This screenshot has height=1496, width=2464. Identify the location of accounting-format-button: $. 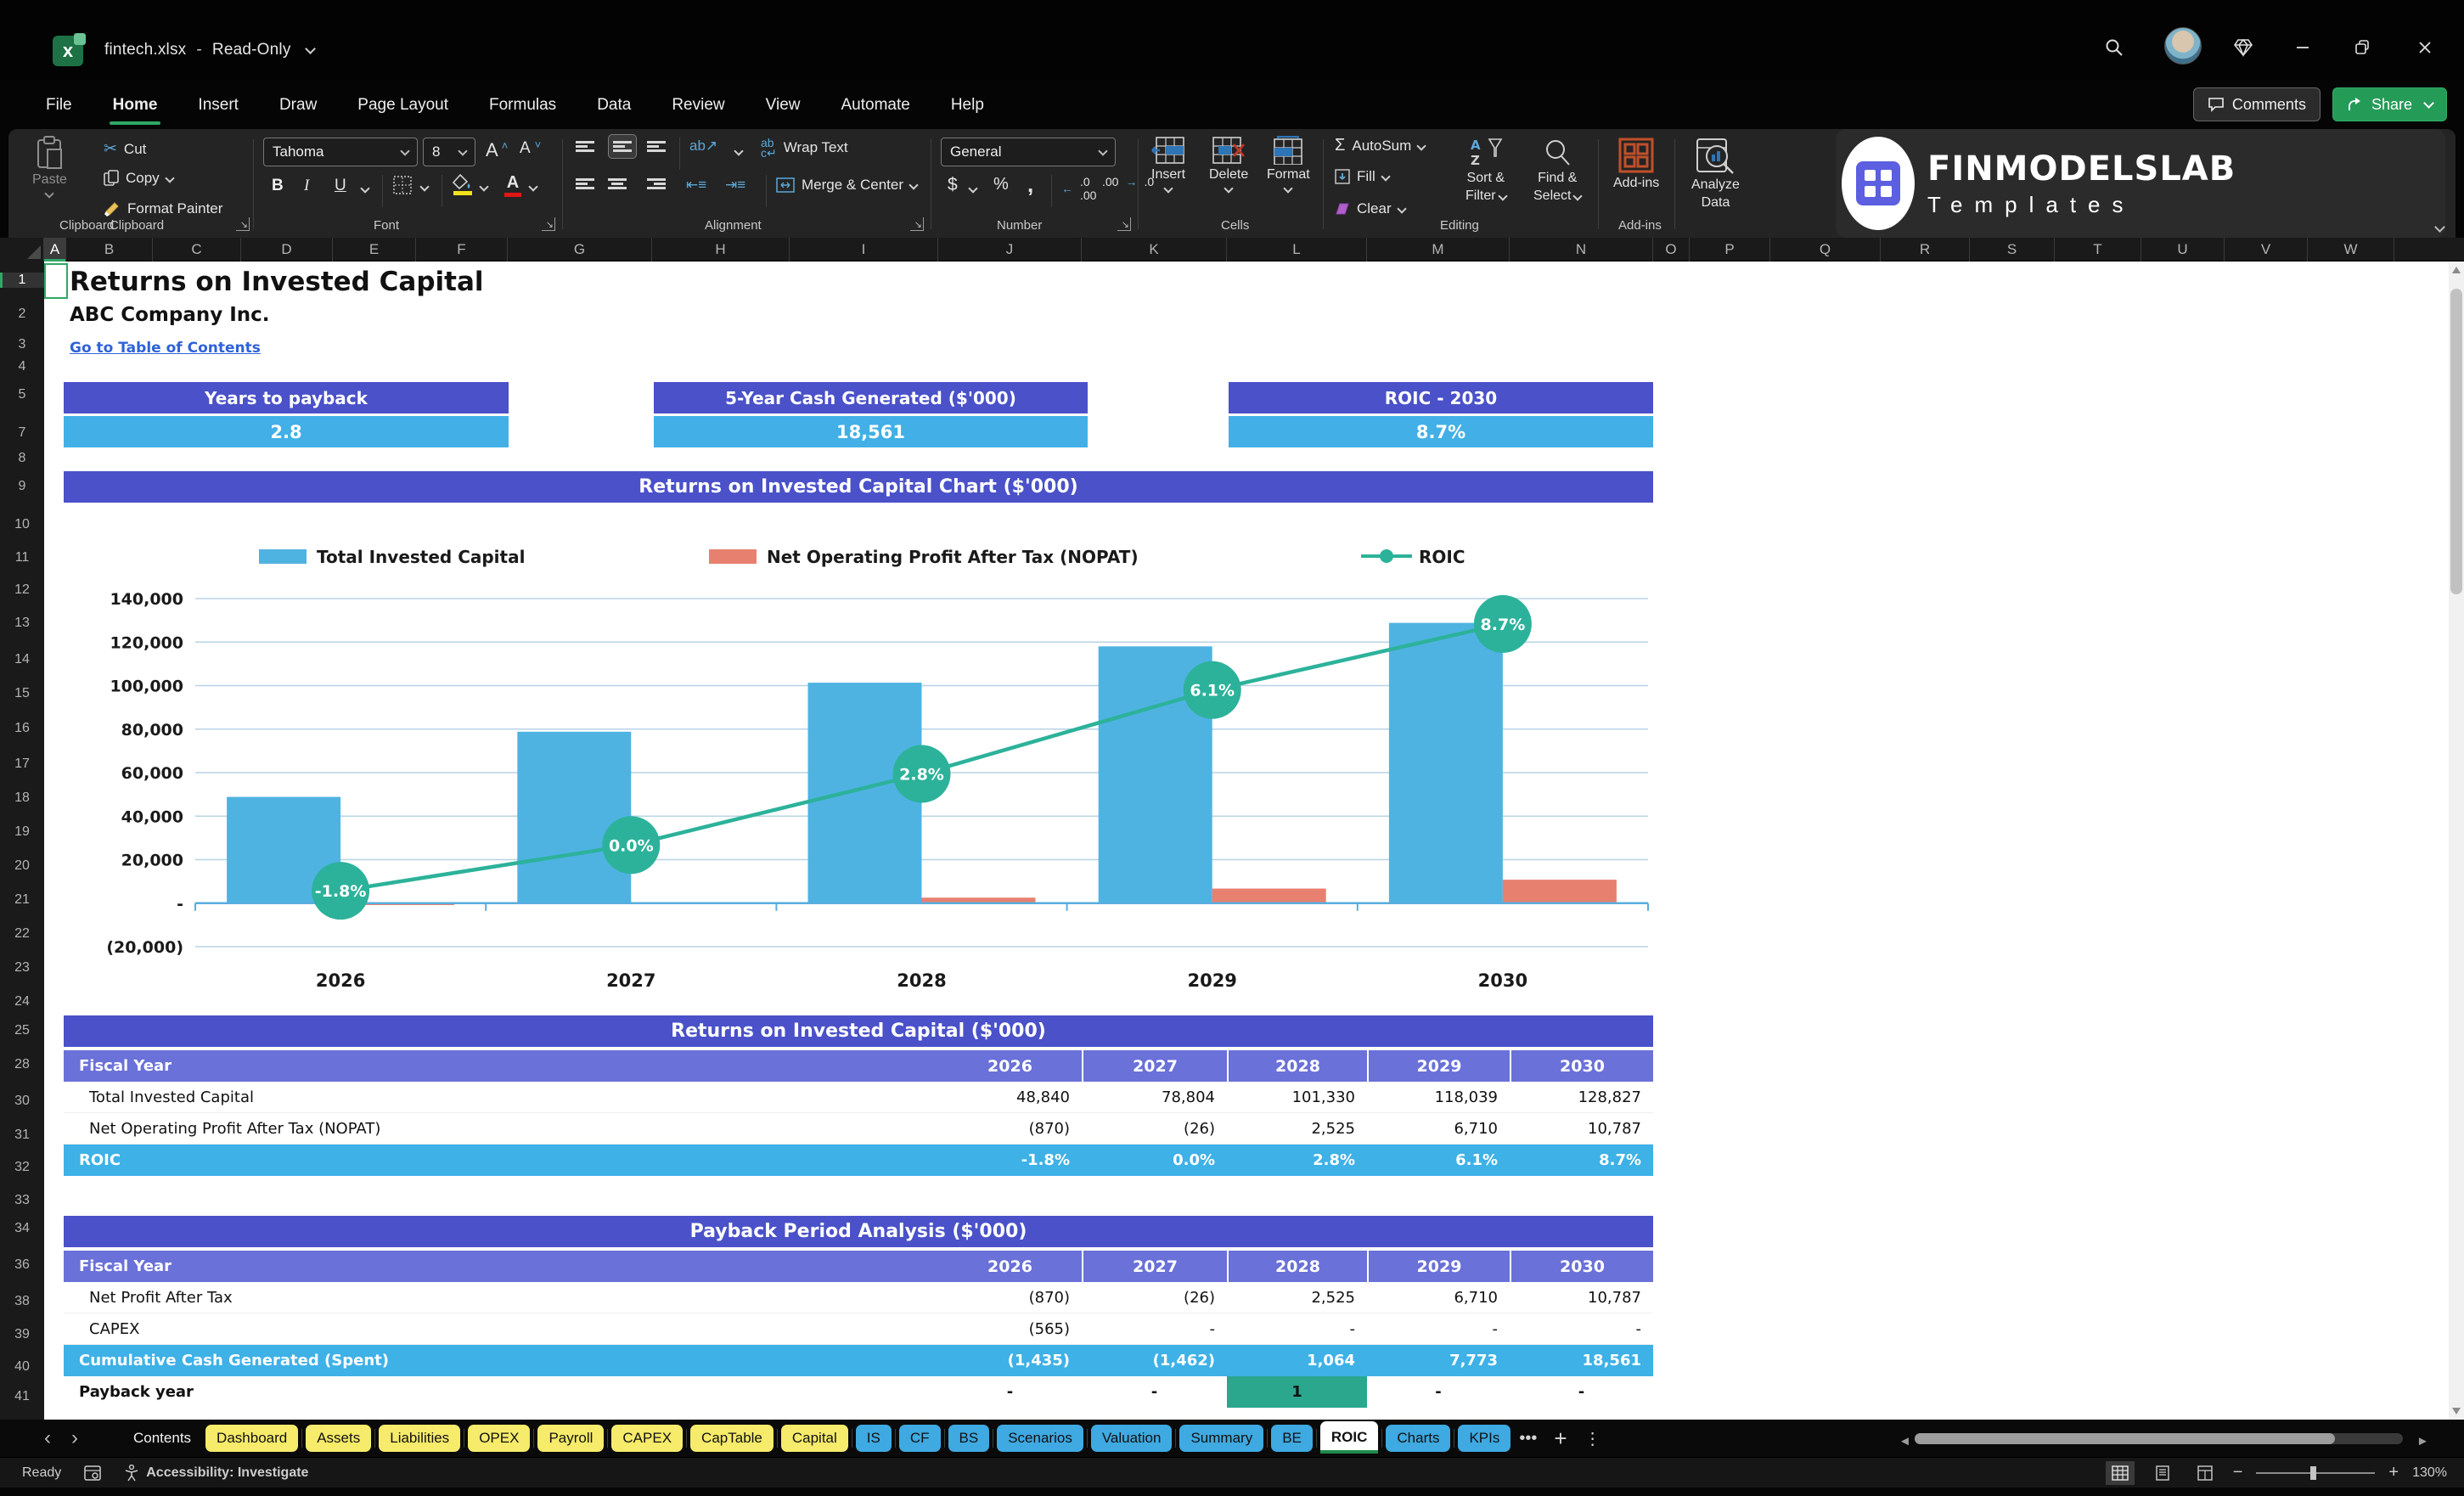
(953, 185).